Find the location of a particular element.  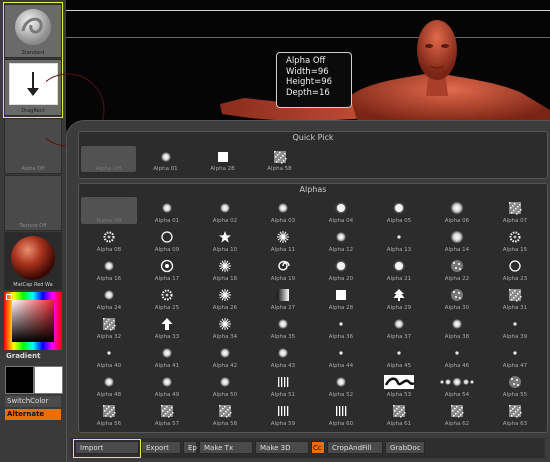

alpha-label: Alpha 38 is located at coordinates (457, 337).